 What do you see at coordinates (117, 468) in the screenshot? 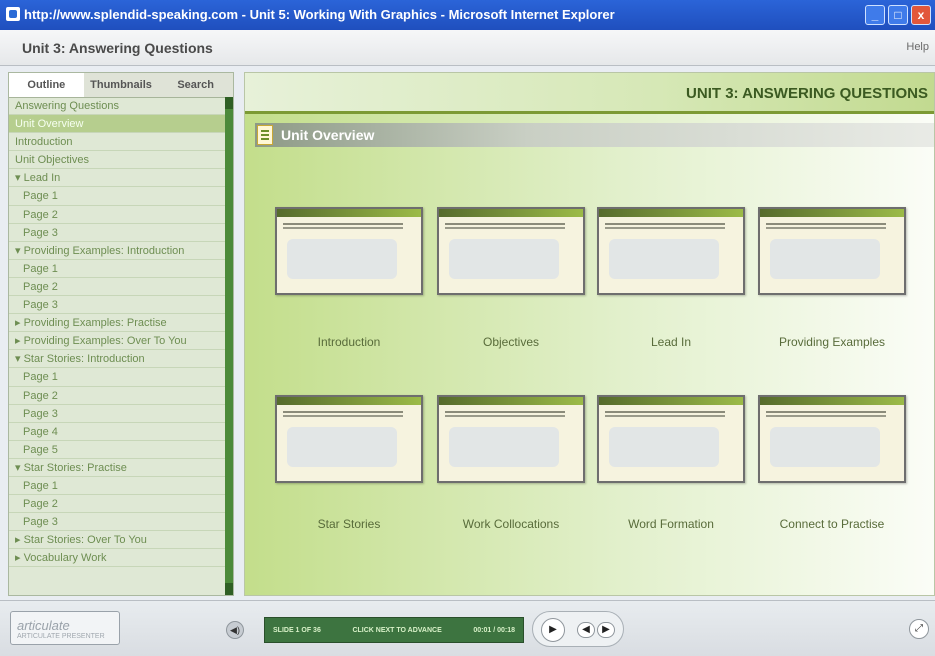
I see `outline-section-item: ▾ Star Stories: Practise` at bounding box center [117, 468].